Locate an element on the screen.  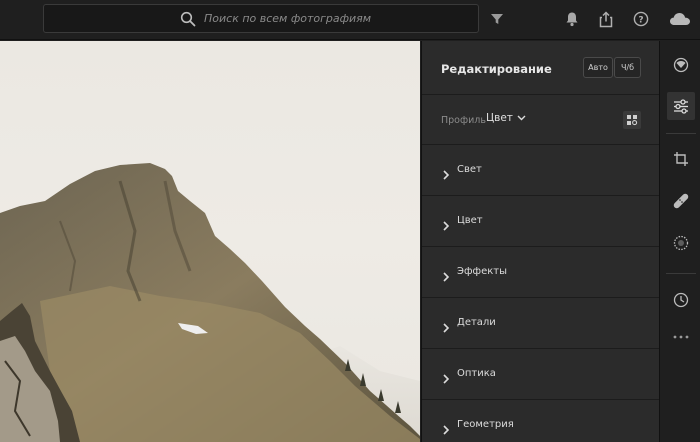
more-icon is located at coordinates (681, 337).